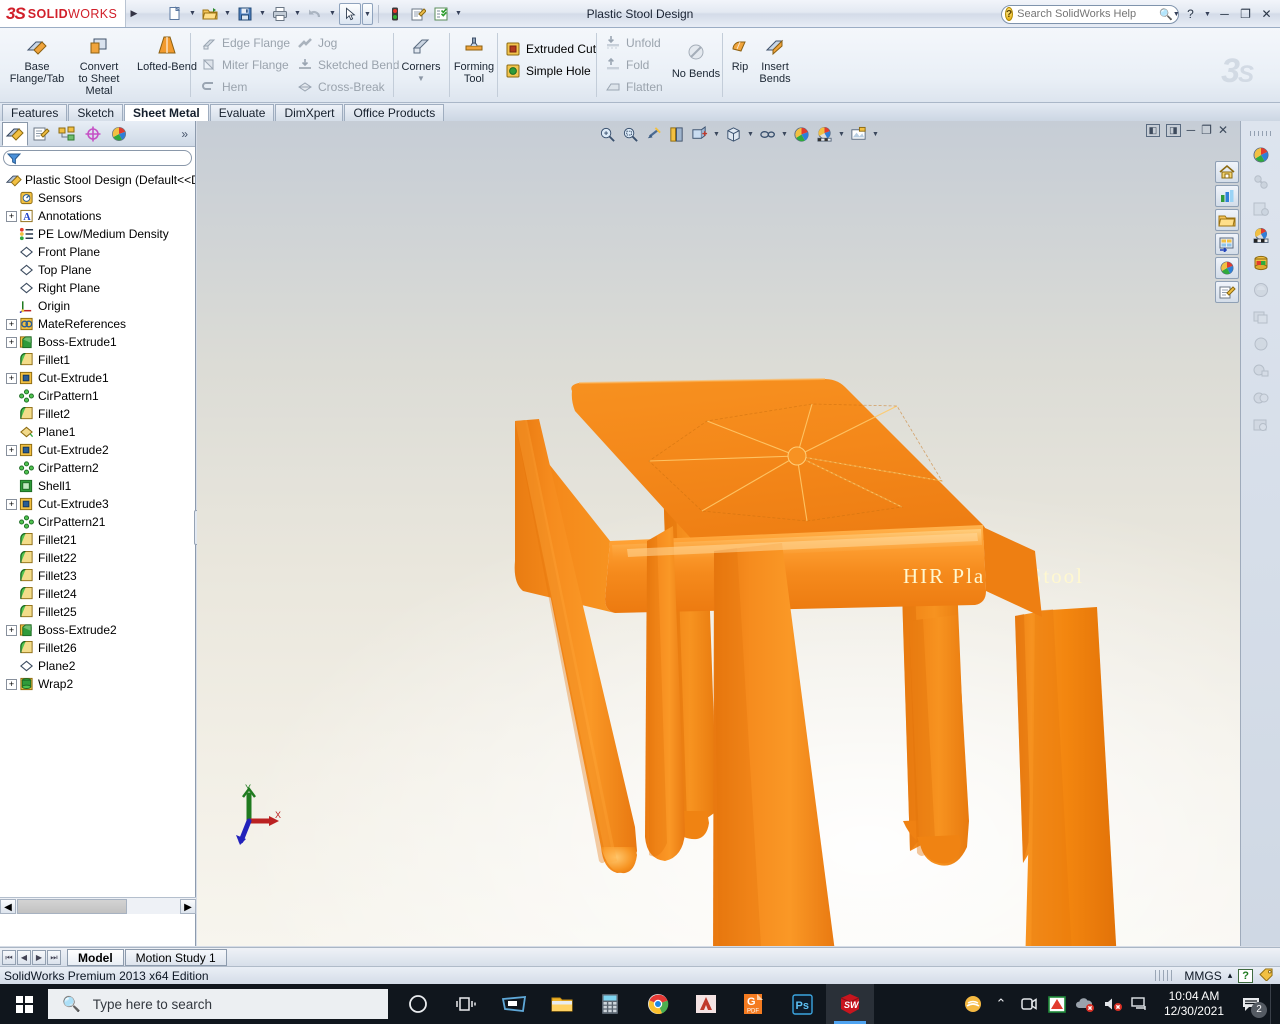 This screenshot has height=1024, width=1280. Describe the element at coordinates (1113, 1004) in the screenshot. I see `volume-muted-icon` at that location.